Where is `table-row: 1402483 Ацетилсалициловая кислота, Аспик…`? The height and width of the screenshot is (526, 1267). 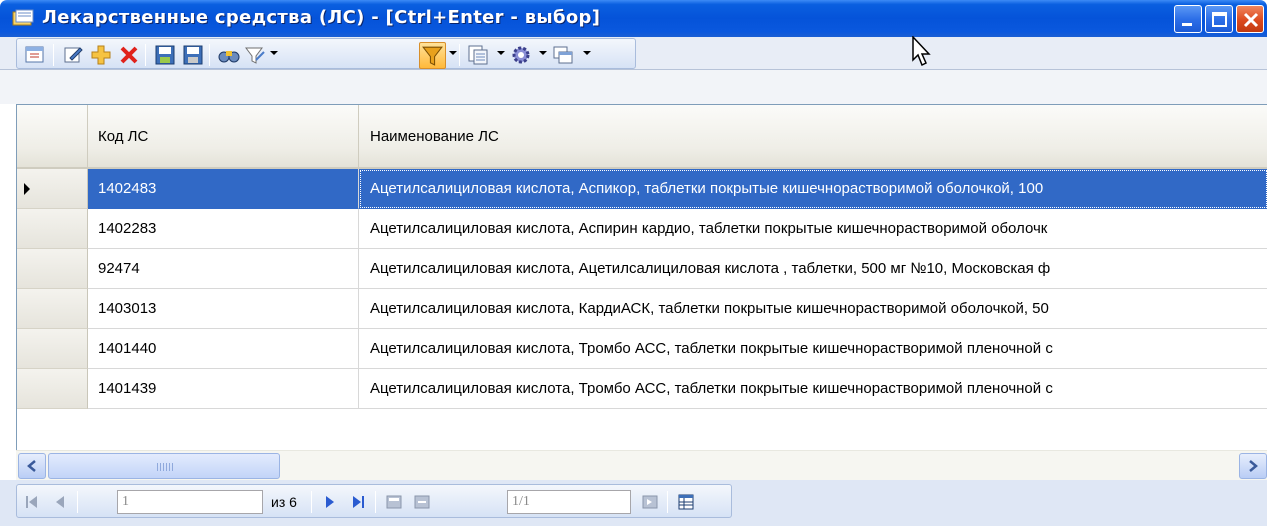
table-row: 1402483 Ацетилсалициловая кислота, Аспик… is located at coordinates (642, 189).